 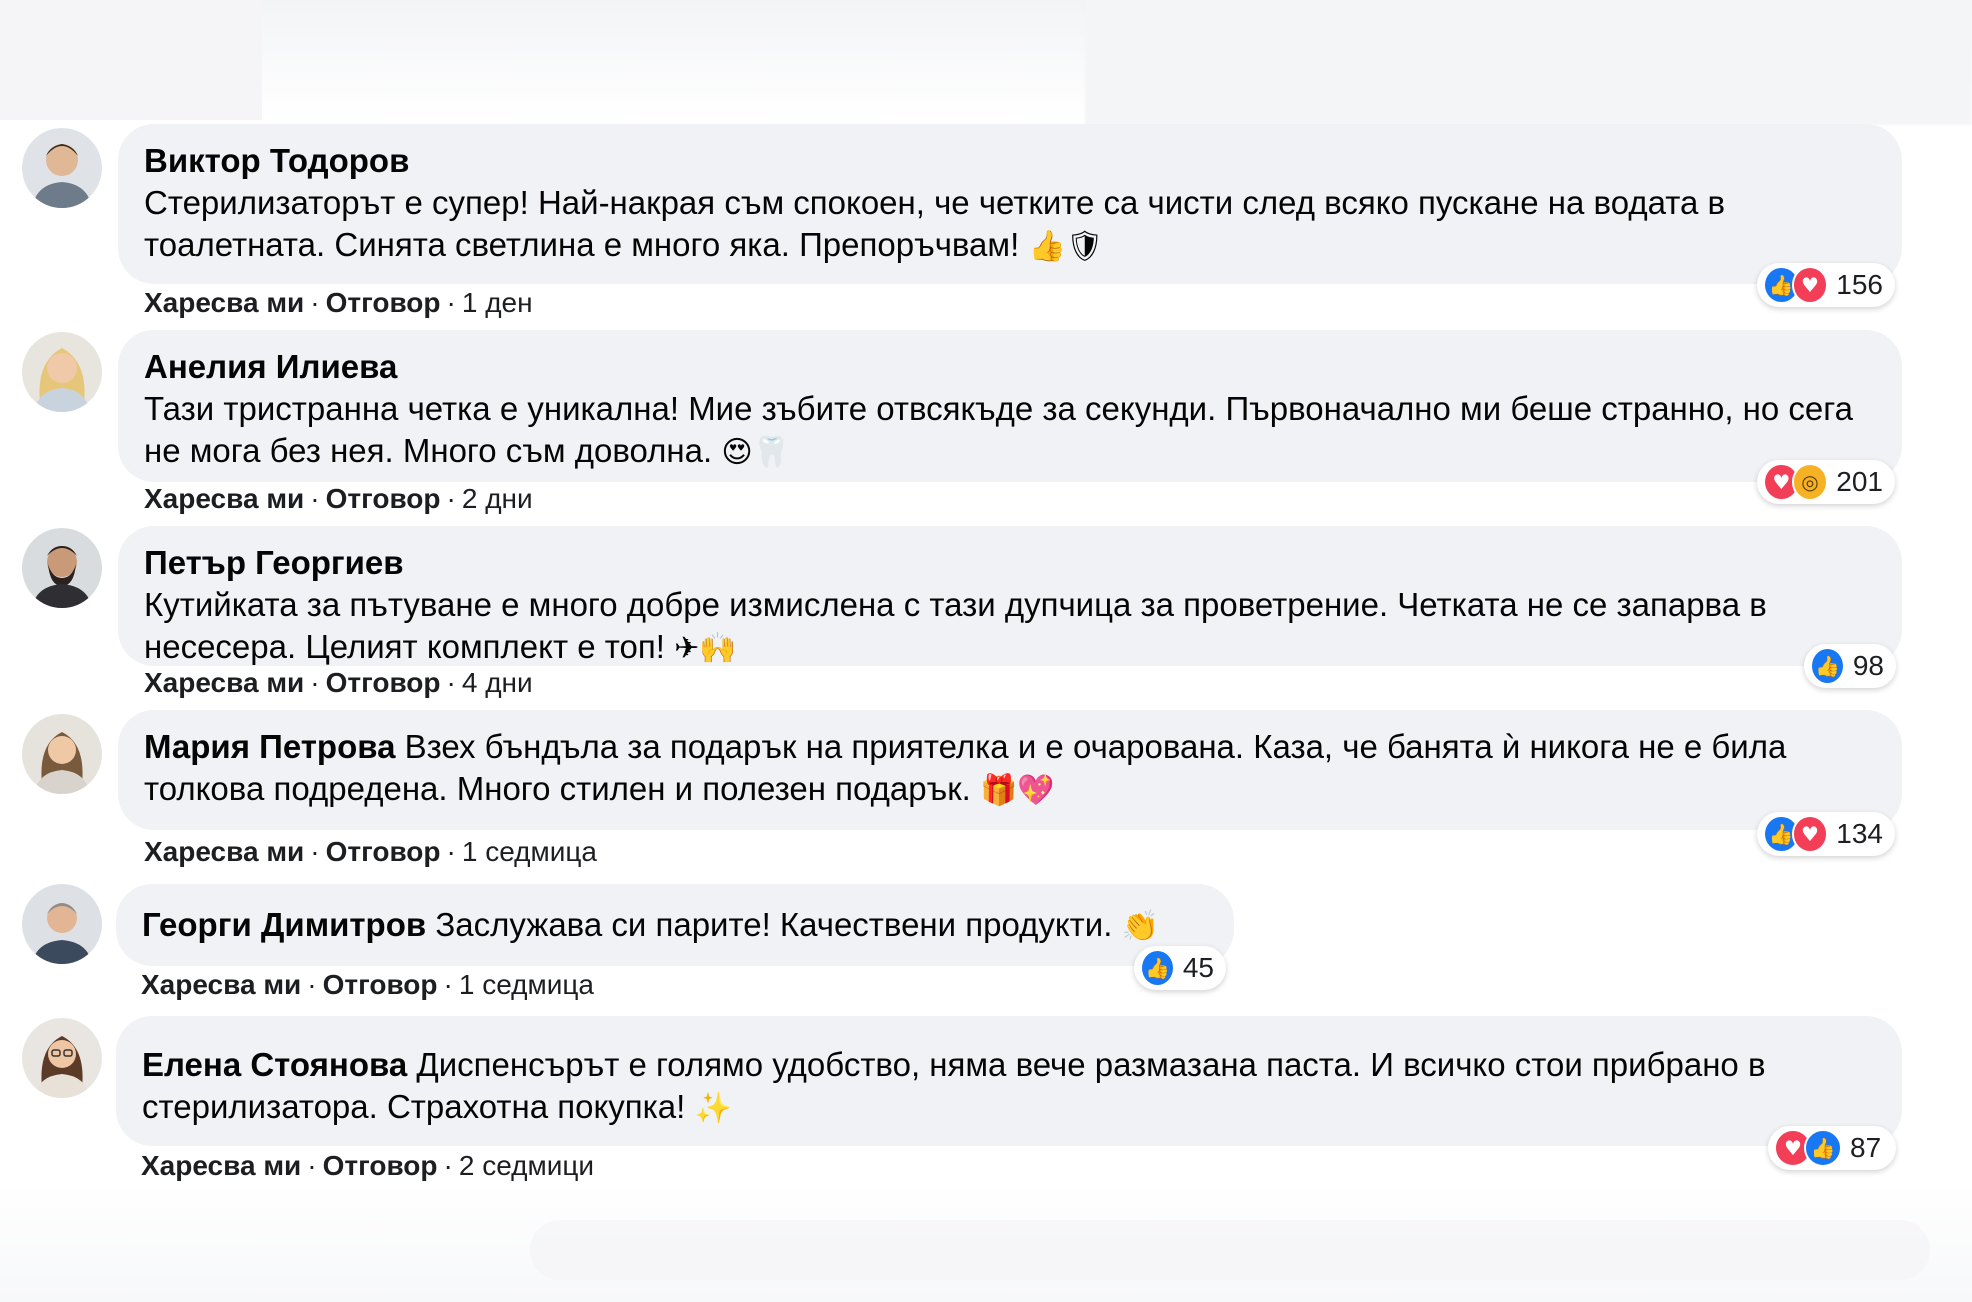 I want to click on comment-time: 4 дни, so click(x=497, y=682).